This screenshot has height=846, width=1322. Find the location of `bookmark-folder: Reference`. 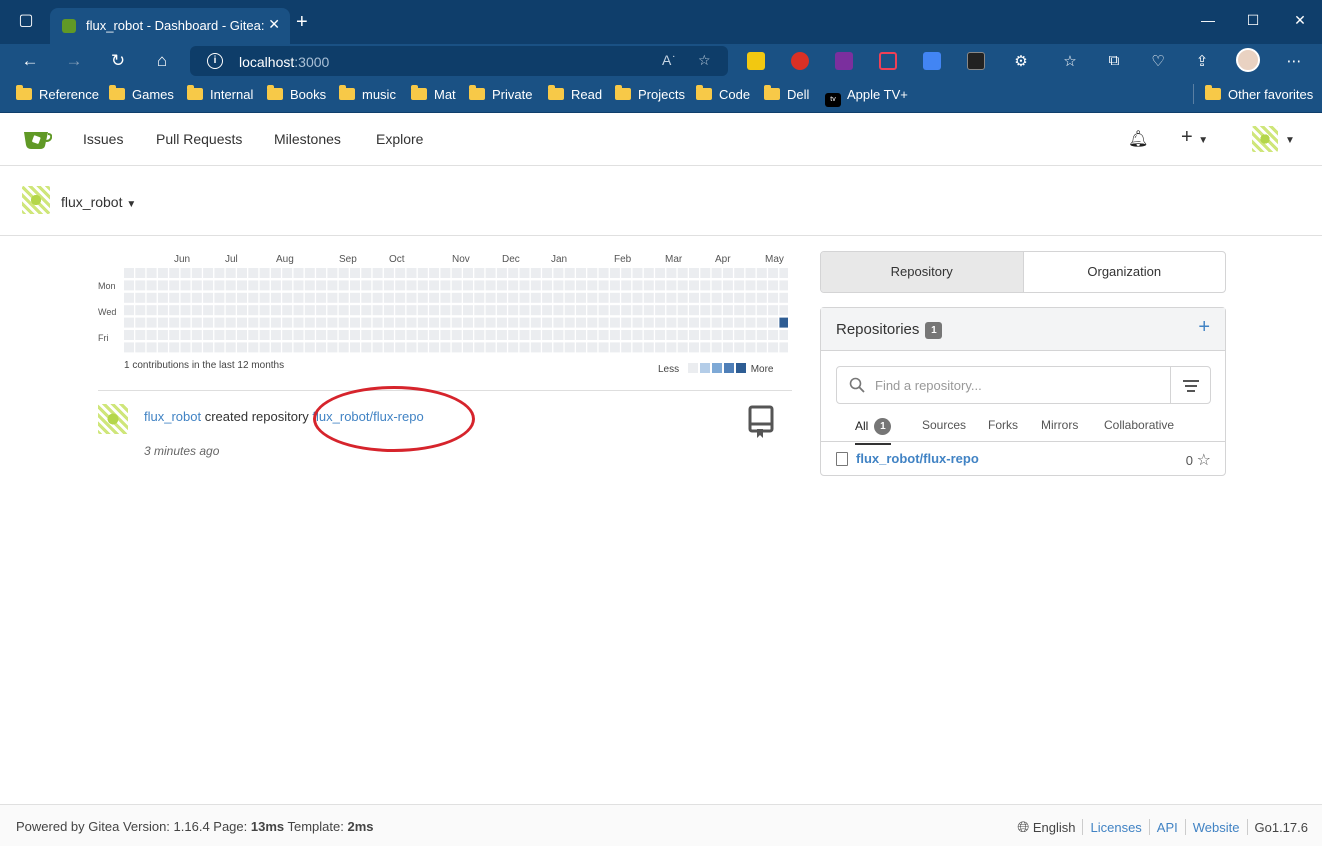

bookmark-folder: Reference is located at coordinates (57, 93).